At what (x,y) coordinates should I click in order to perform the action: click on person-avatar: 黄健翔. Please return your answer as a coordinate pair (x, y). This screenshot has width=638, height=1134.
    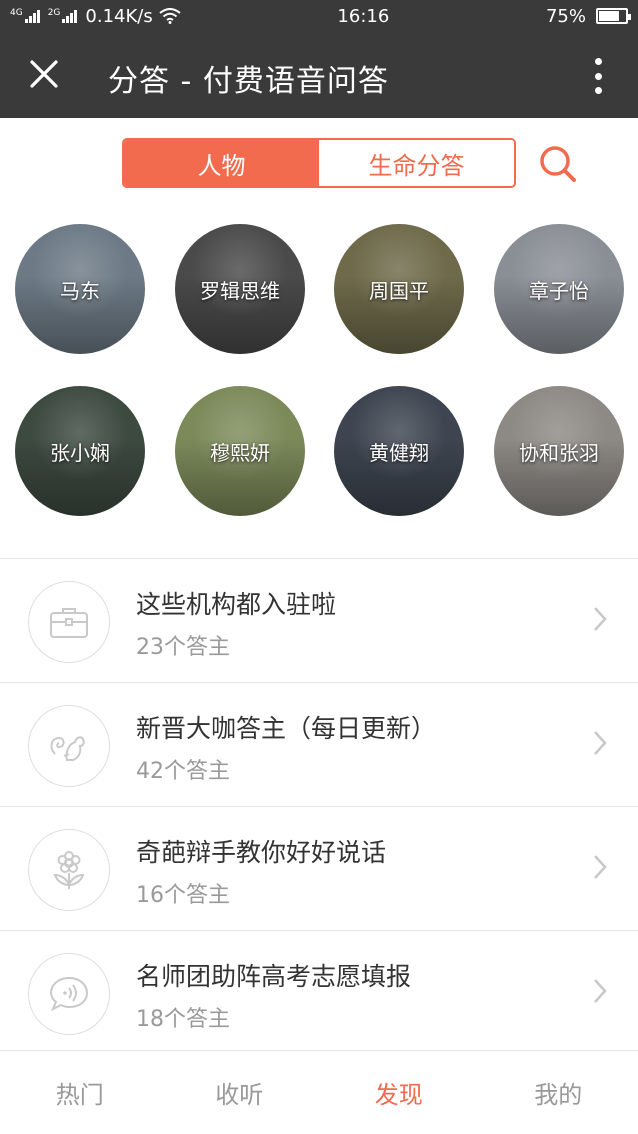
    Looking at the image, I should click on (399, 451).